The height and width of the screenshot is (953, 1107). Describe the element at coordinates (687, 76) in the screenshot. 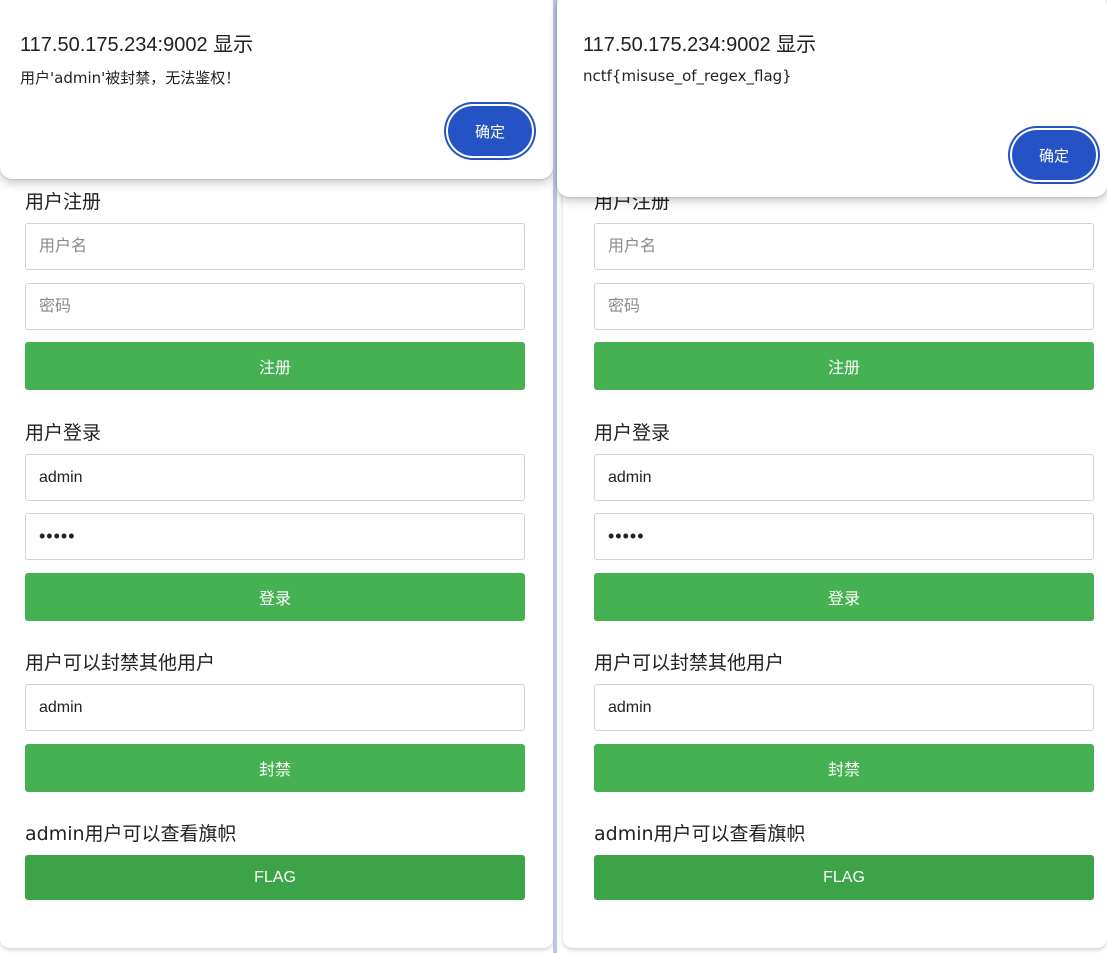

I see `dialog-message: nctf{misuse_of_regex_flag}` at that location.